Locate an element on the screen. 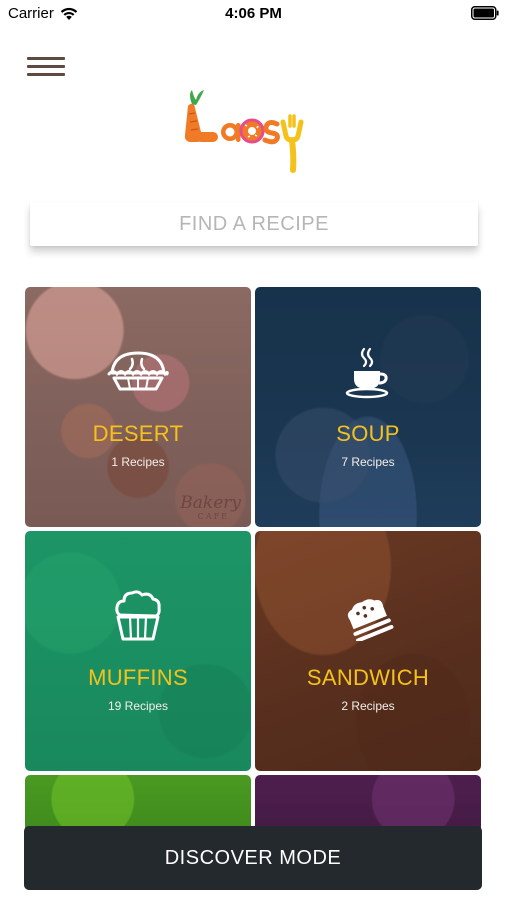 The image size is (507, 900). category-title: DESERT is located at coordinates (138, 433).